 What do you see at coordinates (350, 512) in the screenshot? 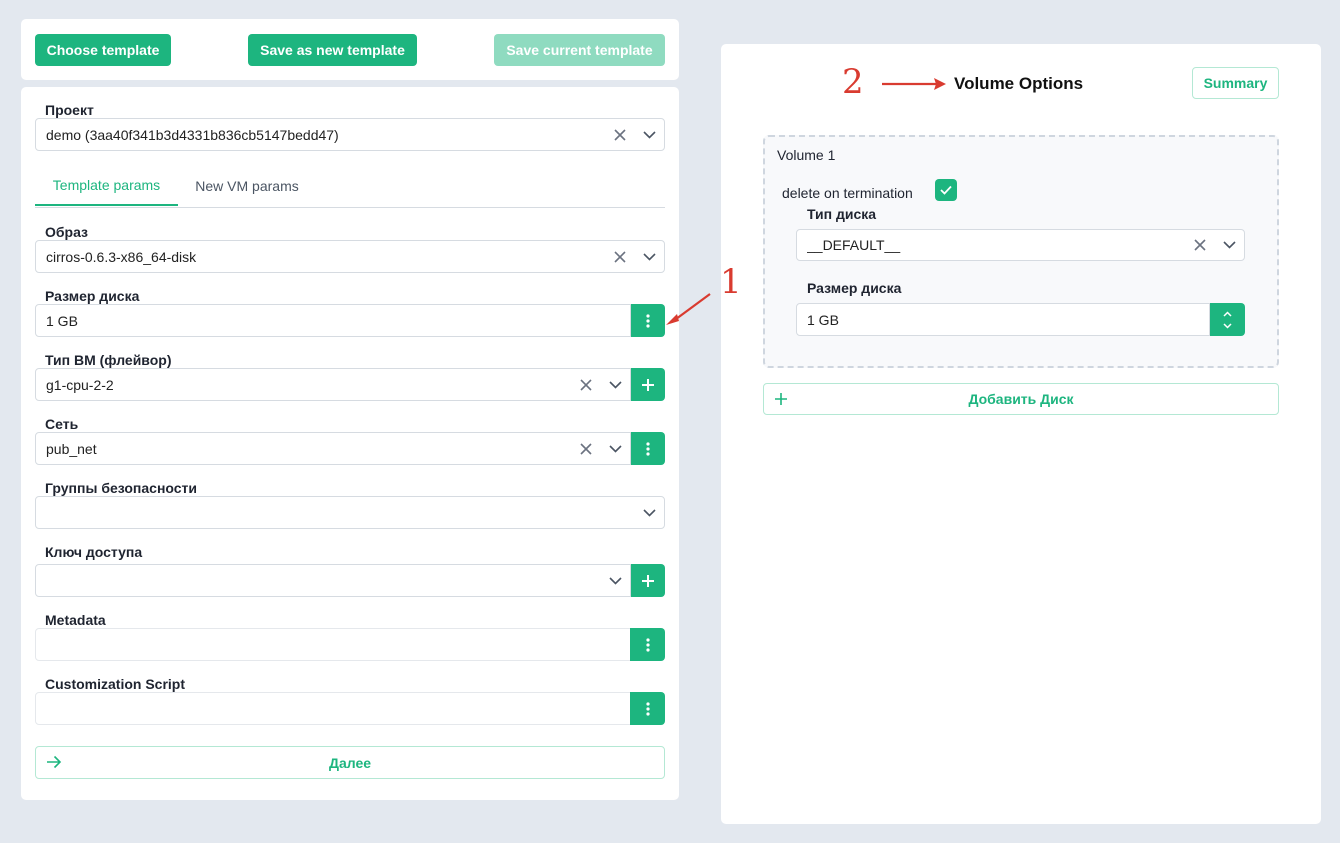
I see `security-groups-select` at bounding box center [350, 512].